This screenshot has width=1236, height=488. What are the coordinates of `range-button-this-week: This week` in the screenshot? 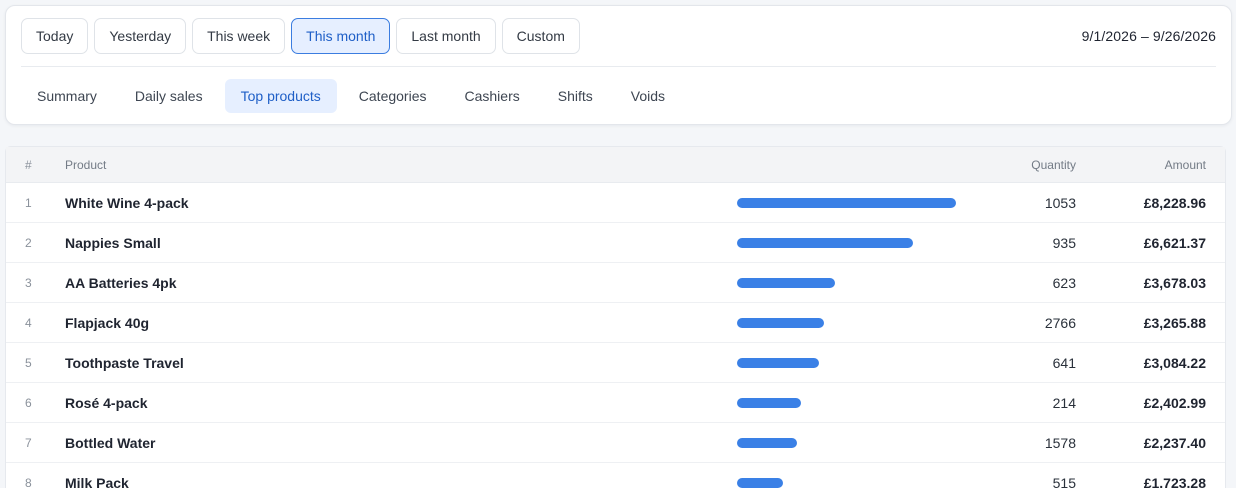 It's located at (239, 36).